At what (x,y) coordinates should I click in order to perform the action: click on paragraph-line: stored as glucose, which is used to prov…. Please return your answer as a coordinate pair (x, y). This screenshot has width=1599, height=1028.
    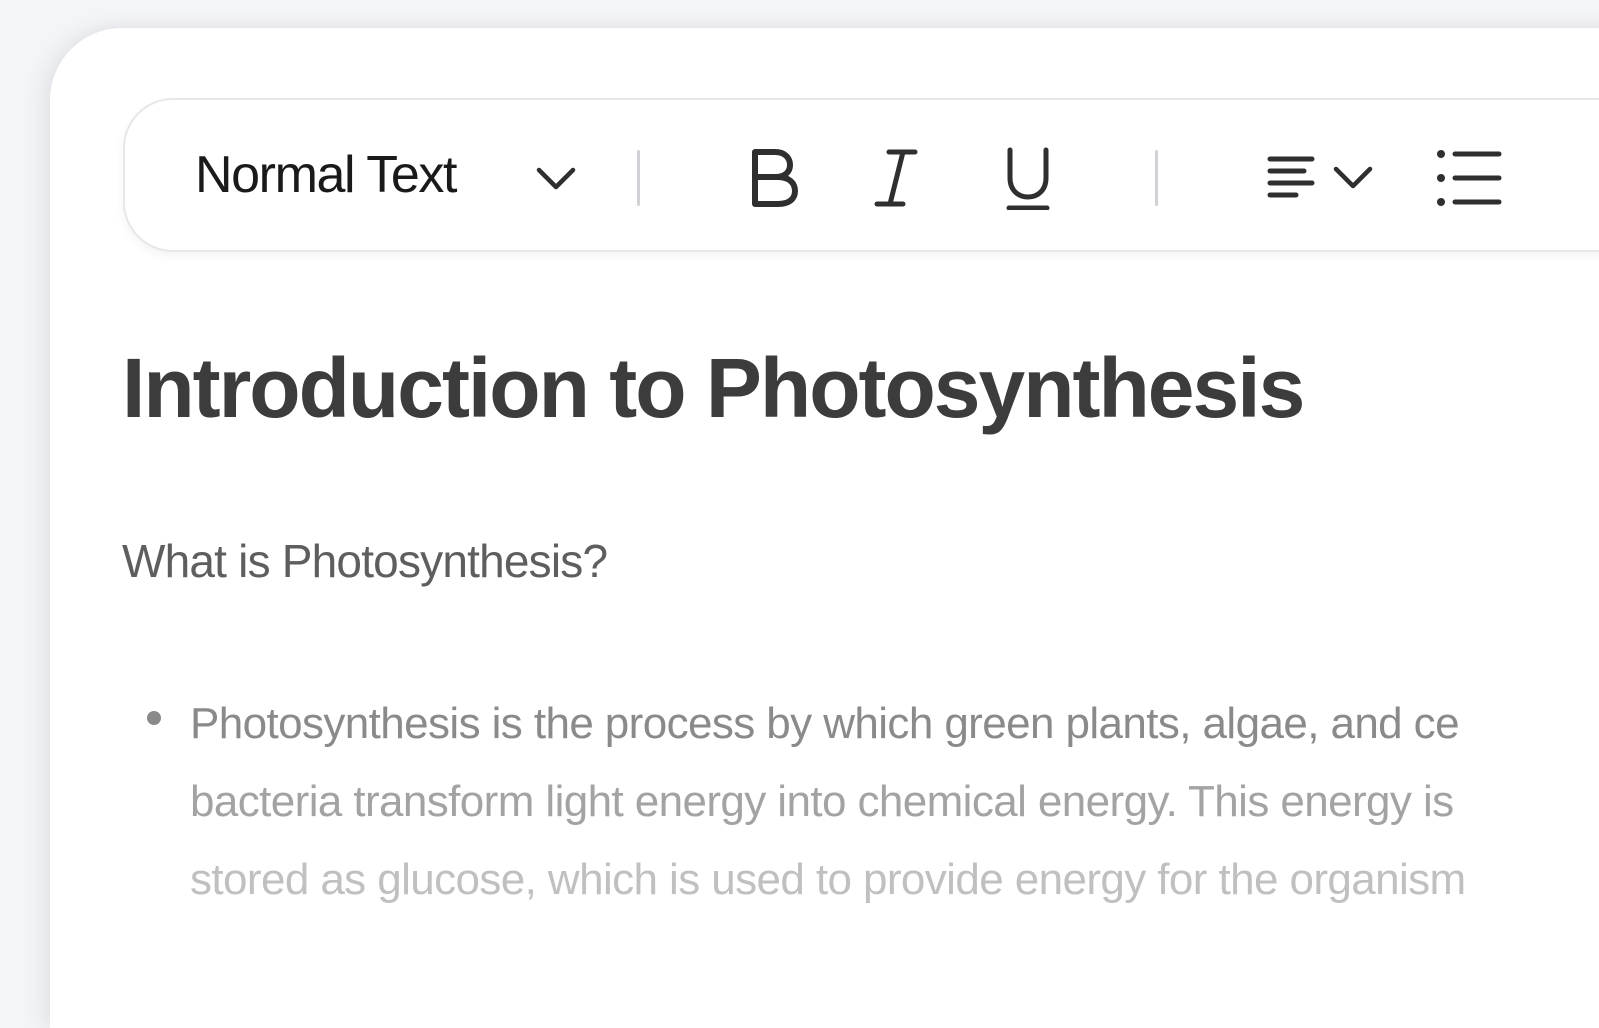
    Looking at the image, I should click on (828, 880).